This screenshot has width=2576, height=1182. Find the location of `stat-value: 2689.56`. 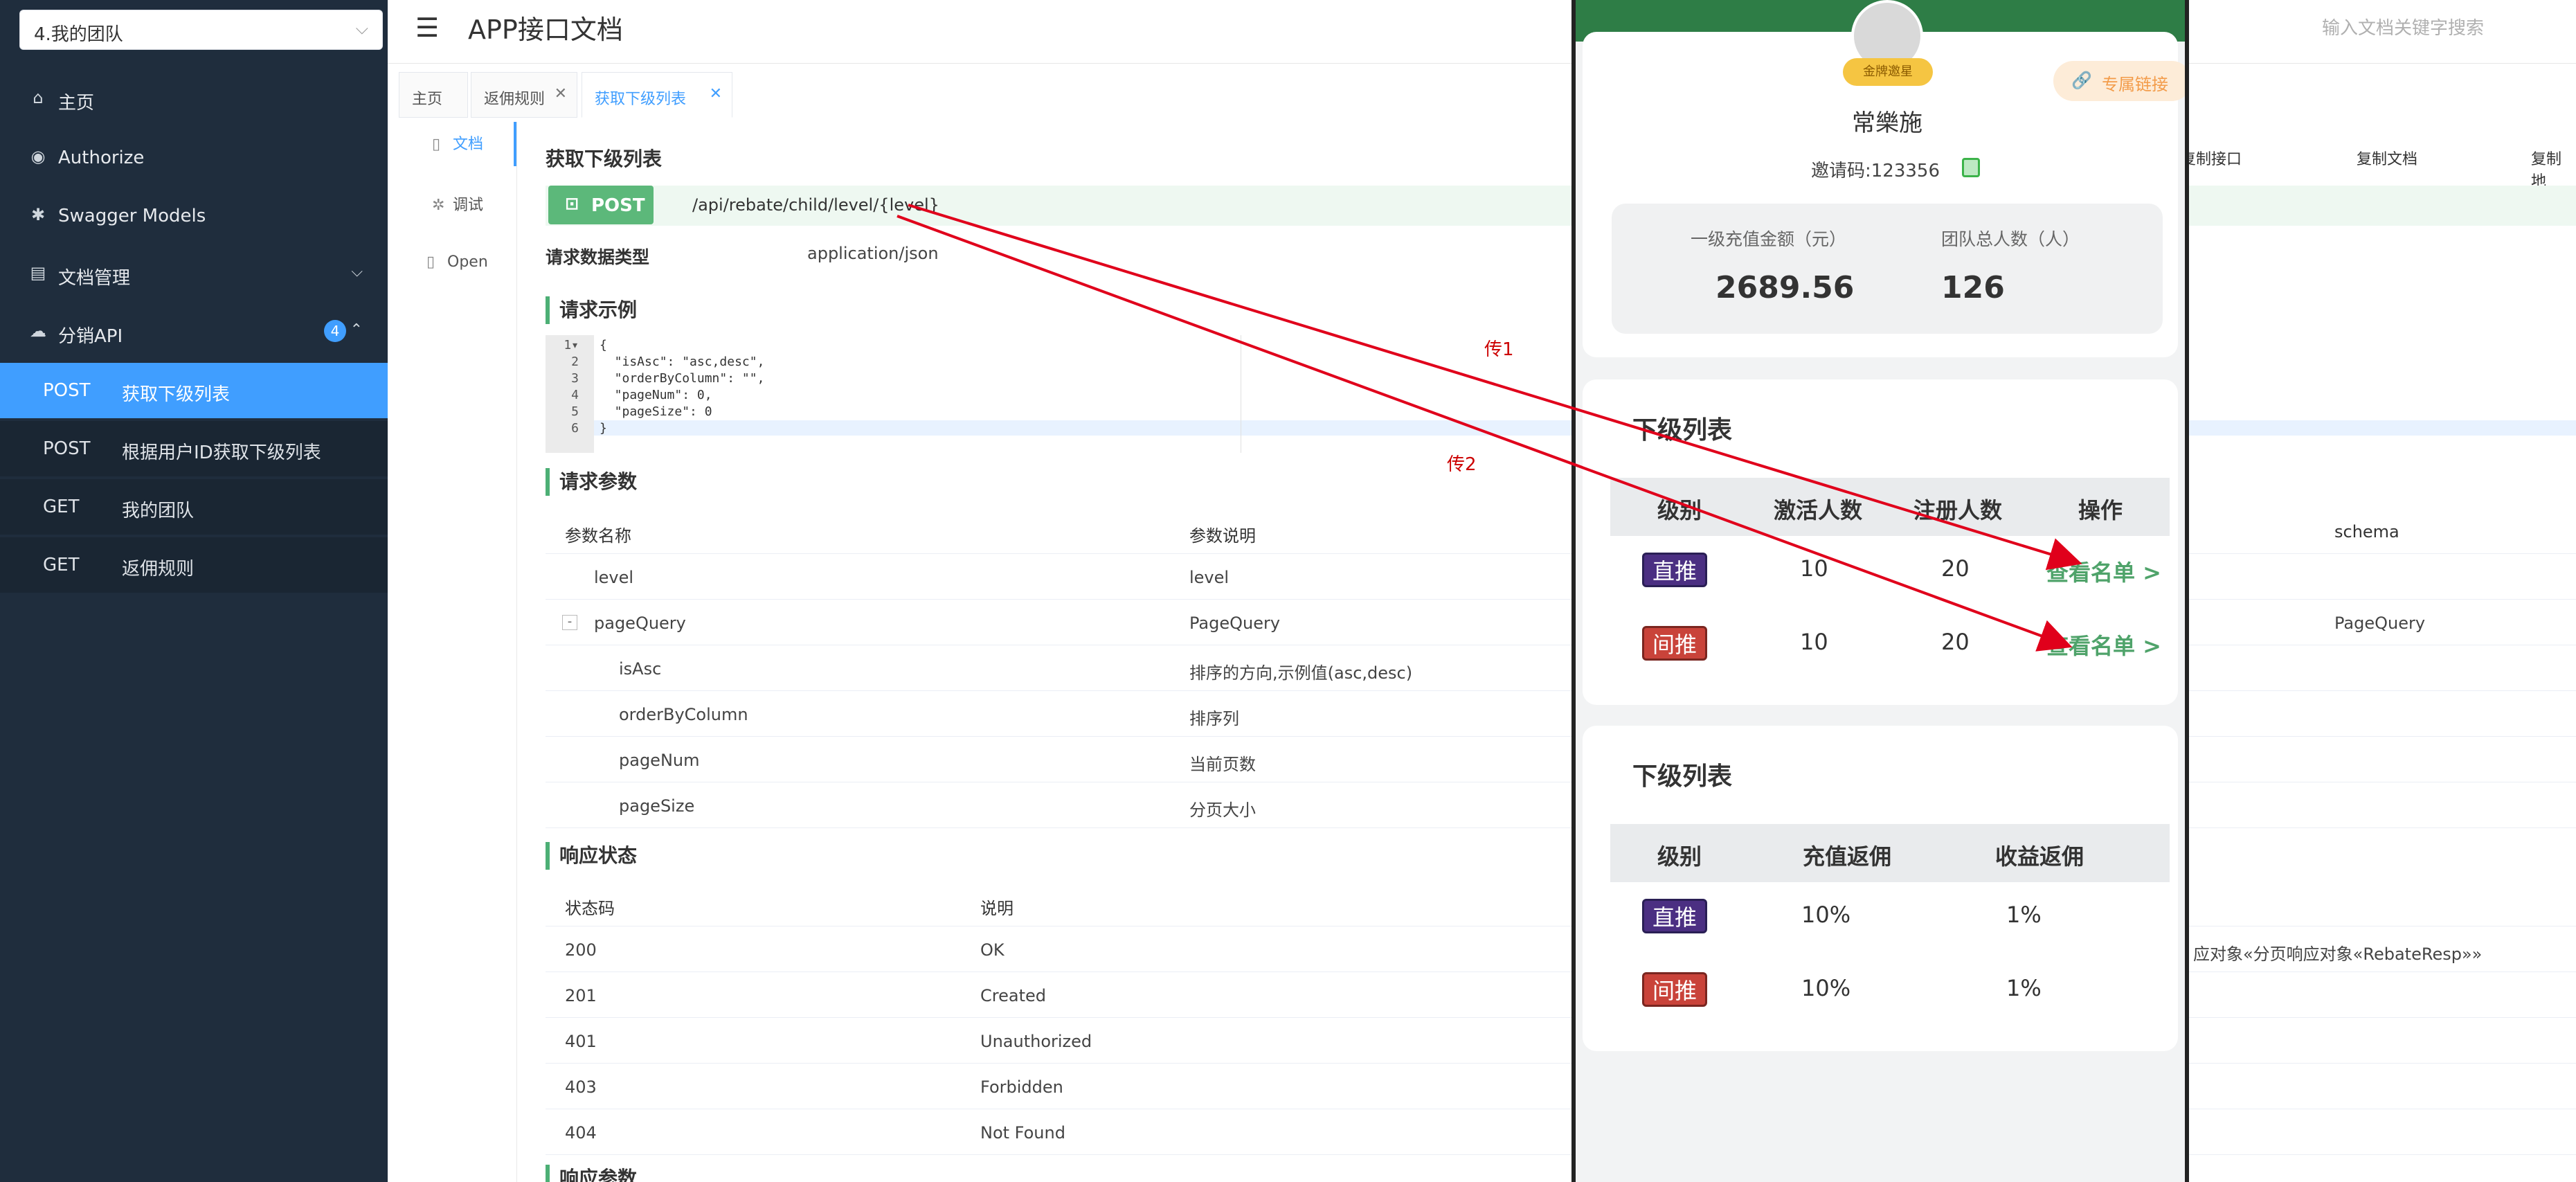

stat-value: 2689.56 is located at coordinates (1785, 287).